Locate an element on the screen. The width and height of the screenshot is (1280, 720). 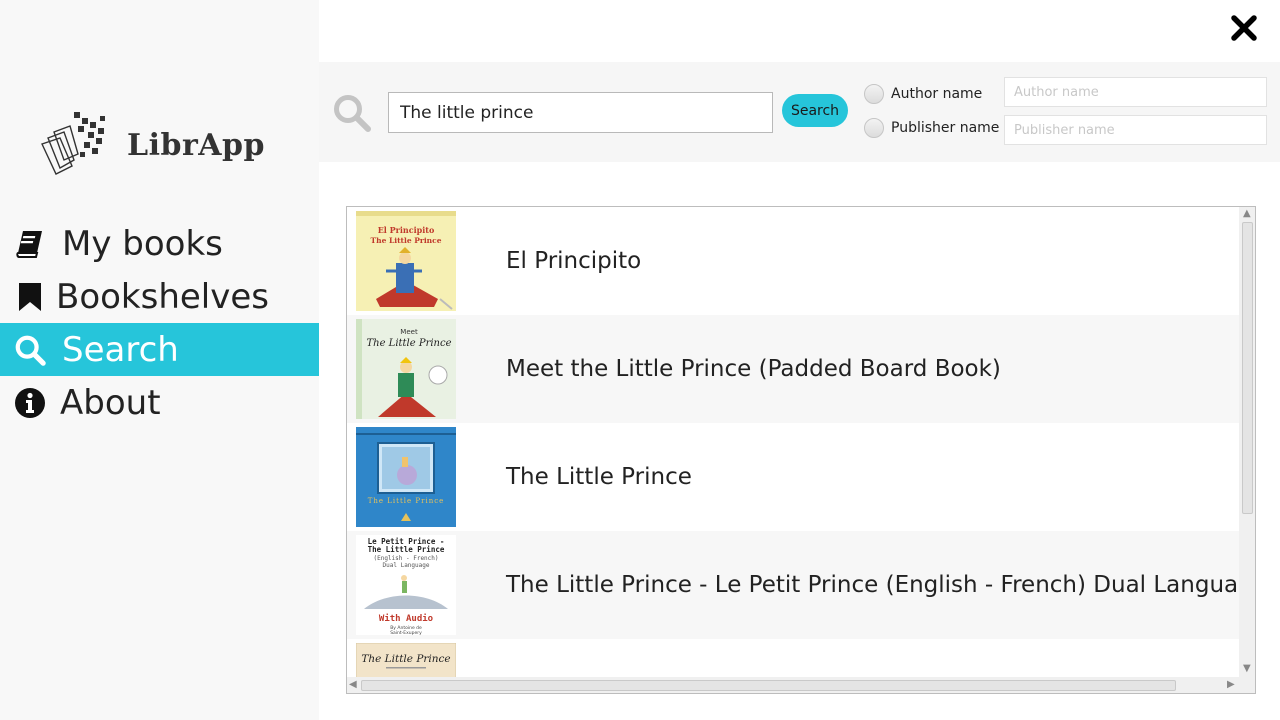
svg-text: Meet is located at coordinates (409, 332).